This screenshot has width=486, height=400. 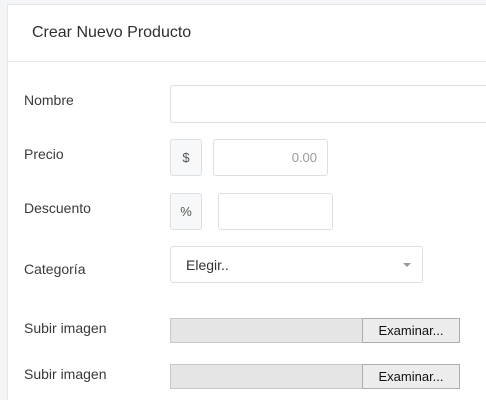 I want to click on precio-label: Precio, so click(x=44, y=154).